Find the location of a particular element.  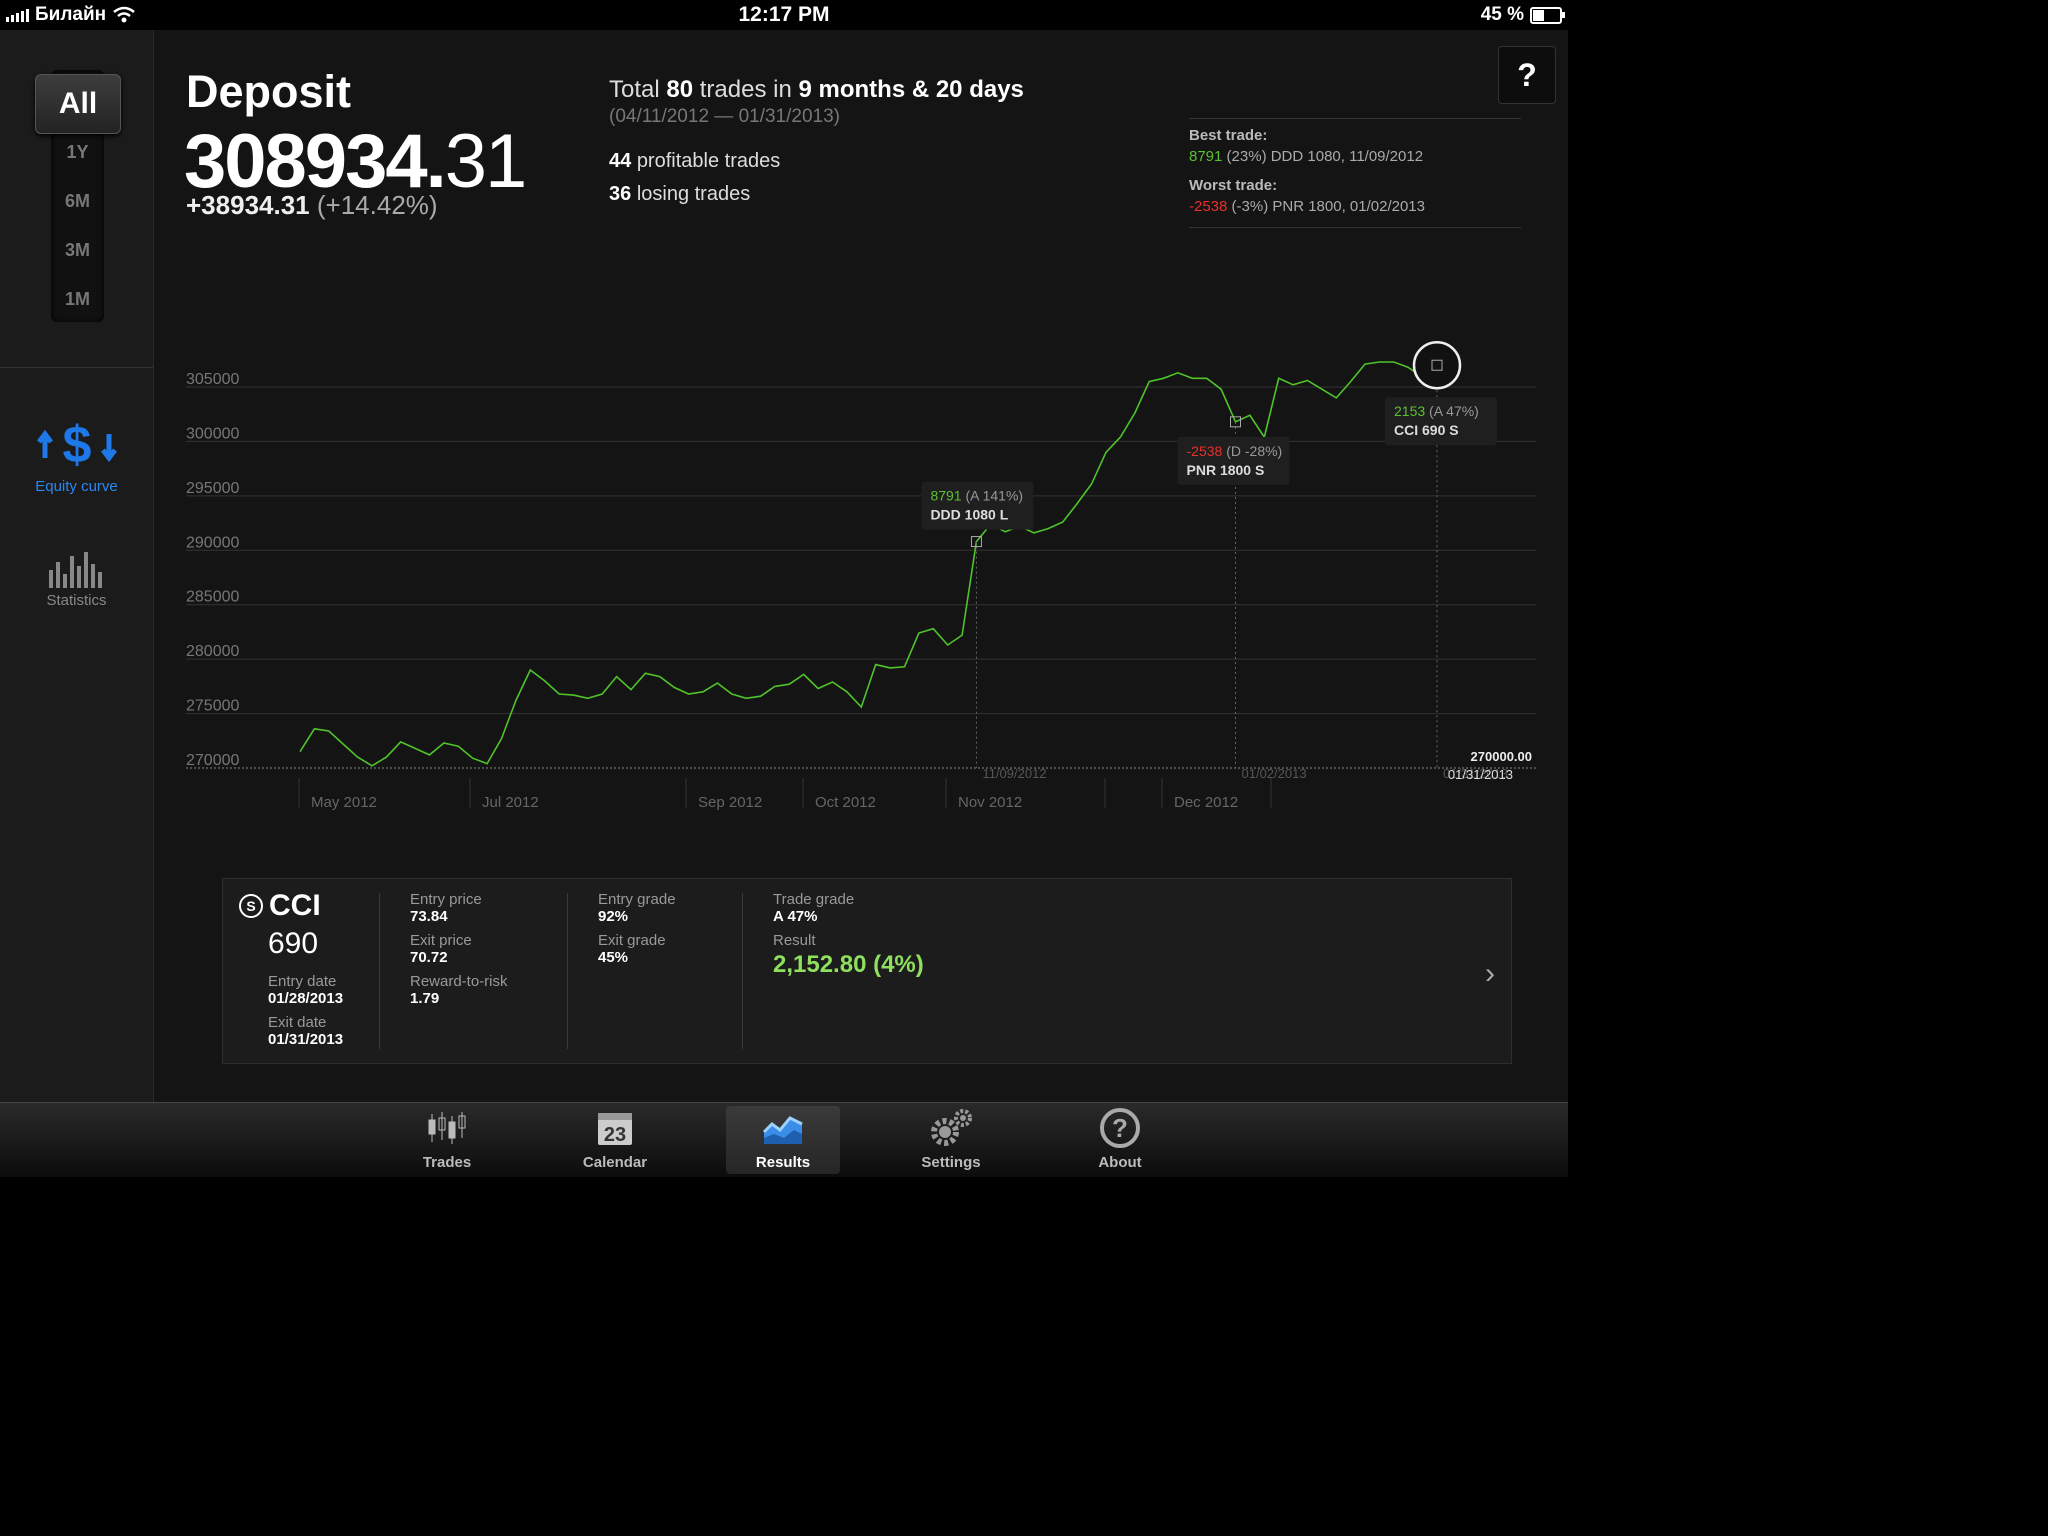

annotation-result: -2538 (D -28%) is located at coordinates (1235, 451).